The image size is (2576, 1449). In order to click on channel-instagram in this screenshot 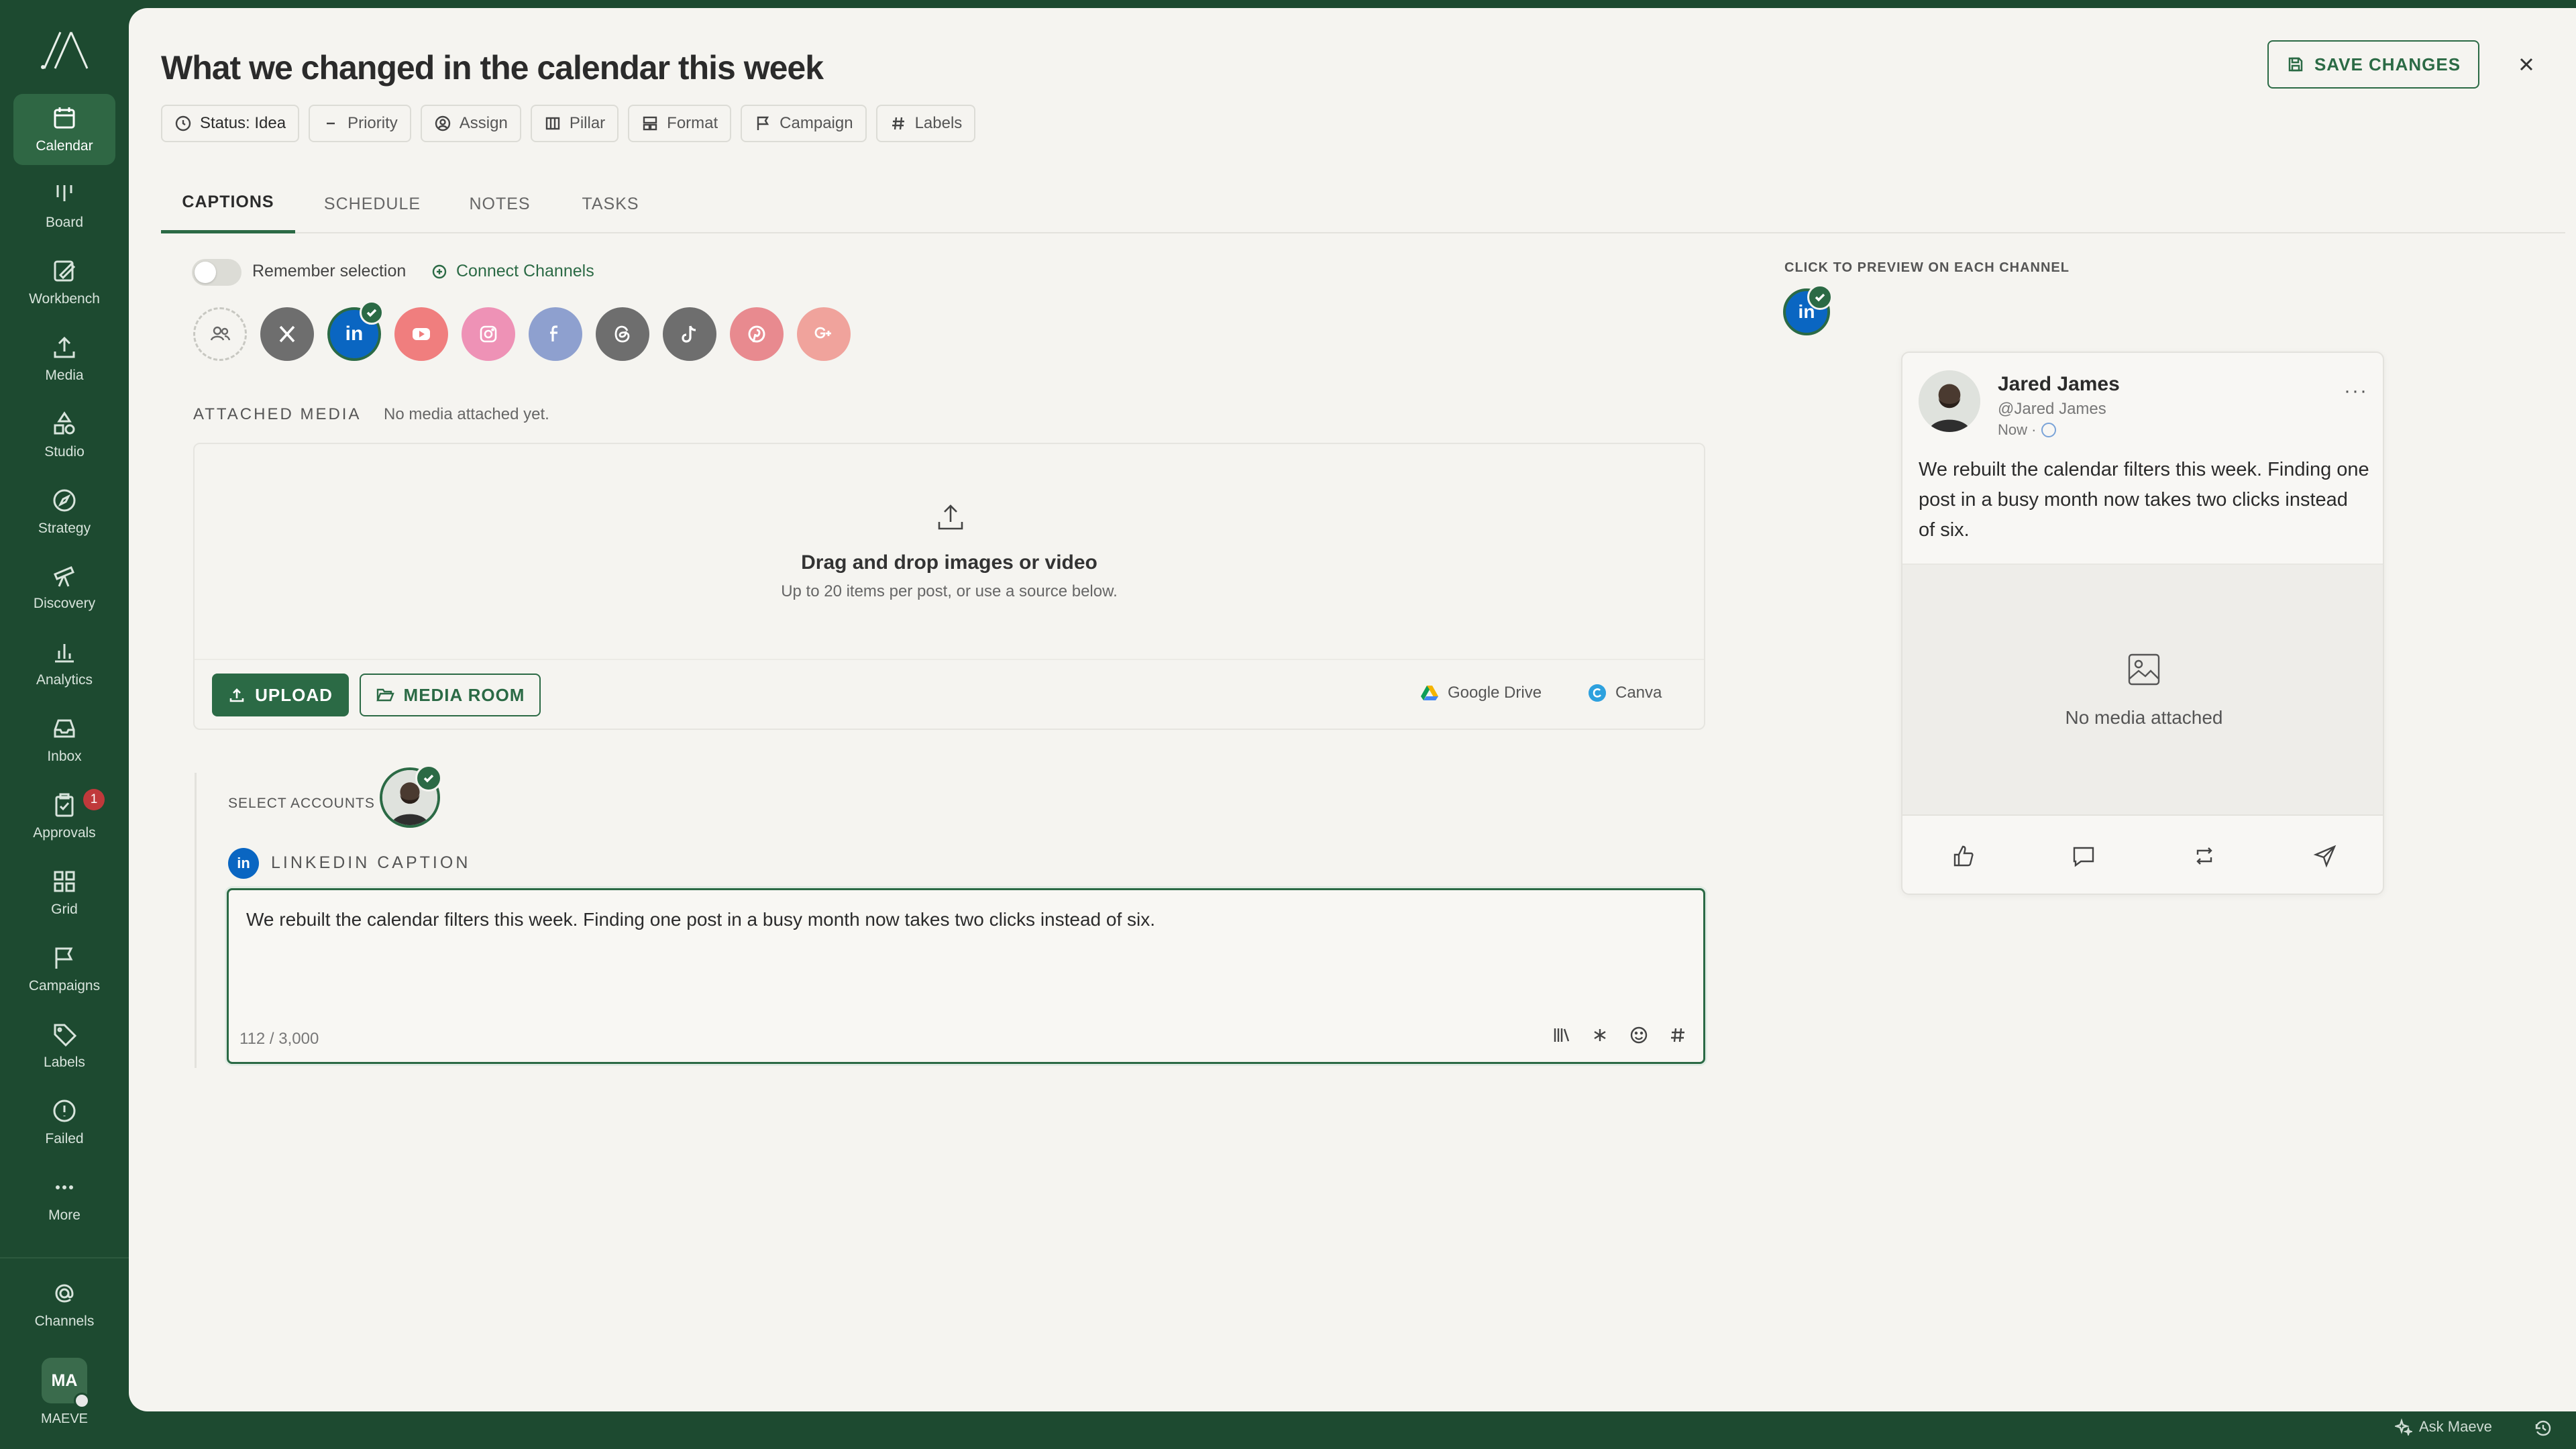, I will do `click(488, 334)`.